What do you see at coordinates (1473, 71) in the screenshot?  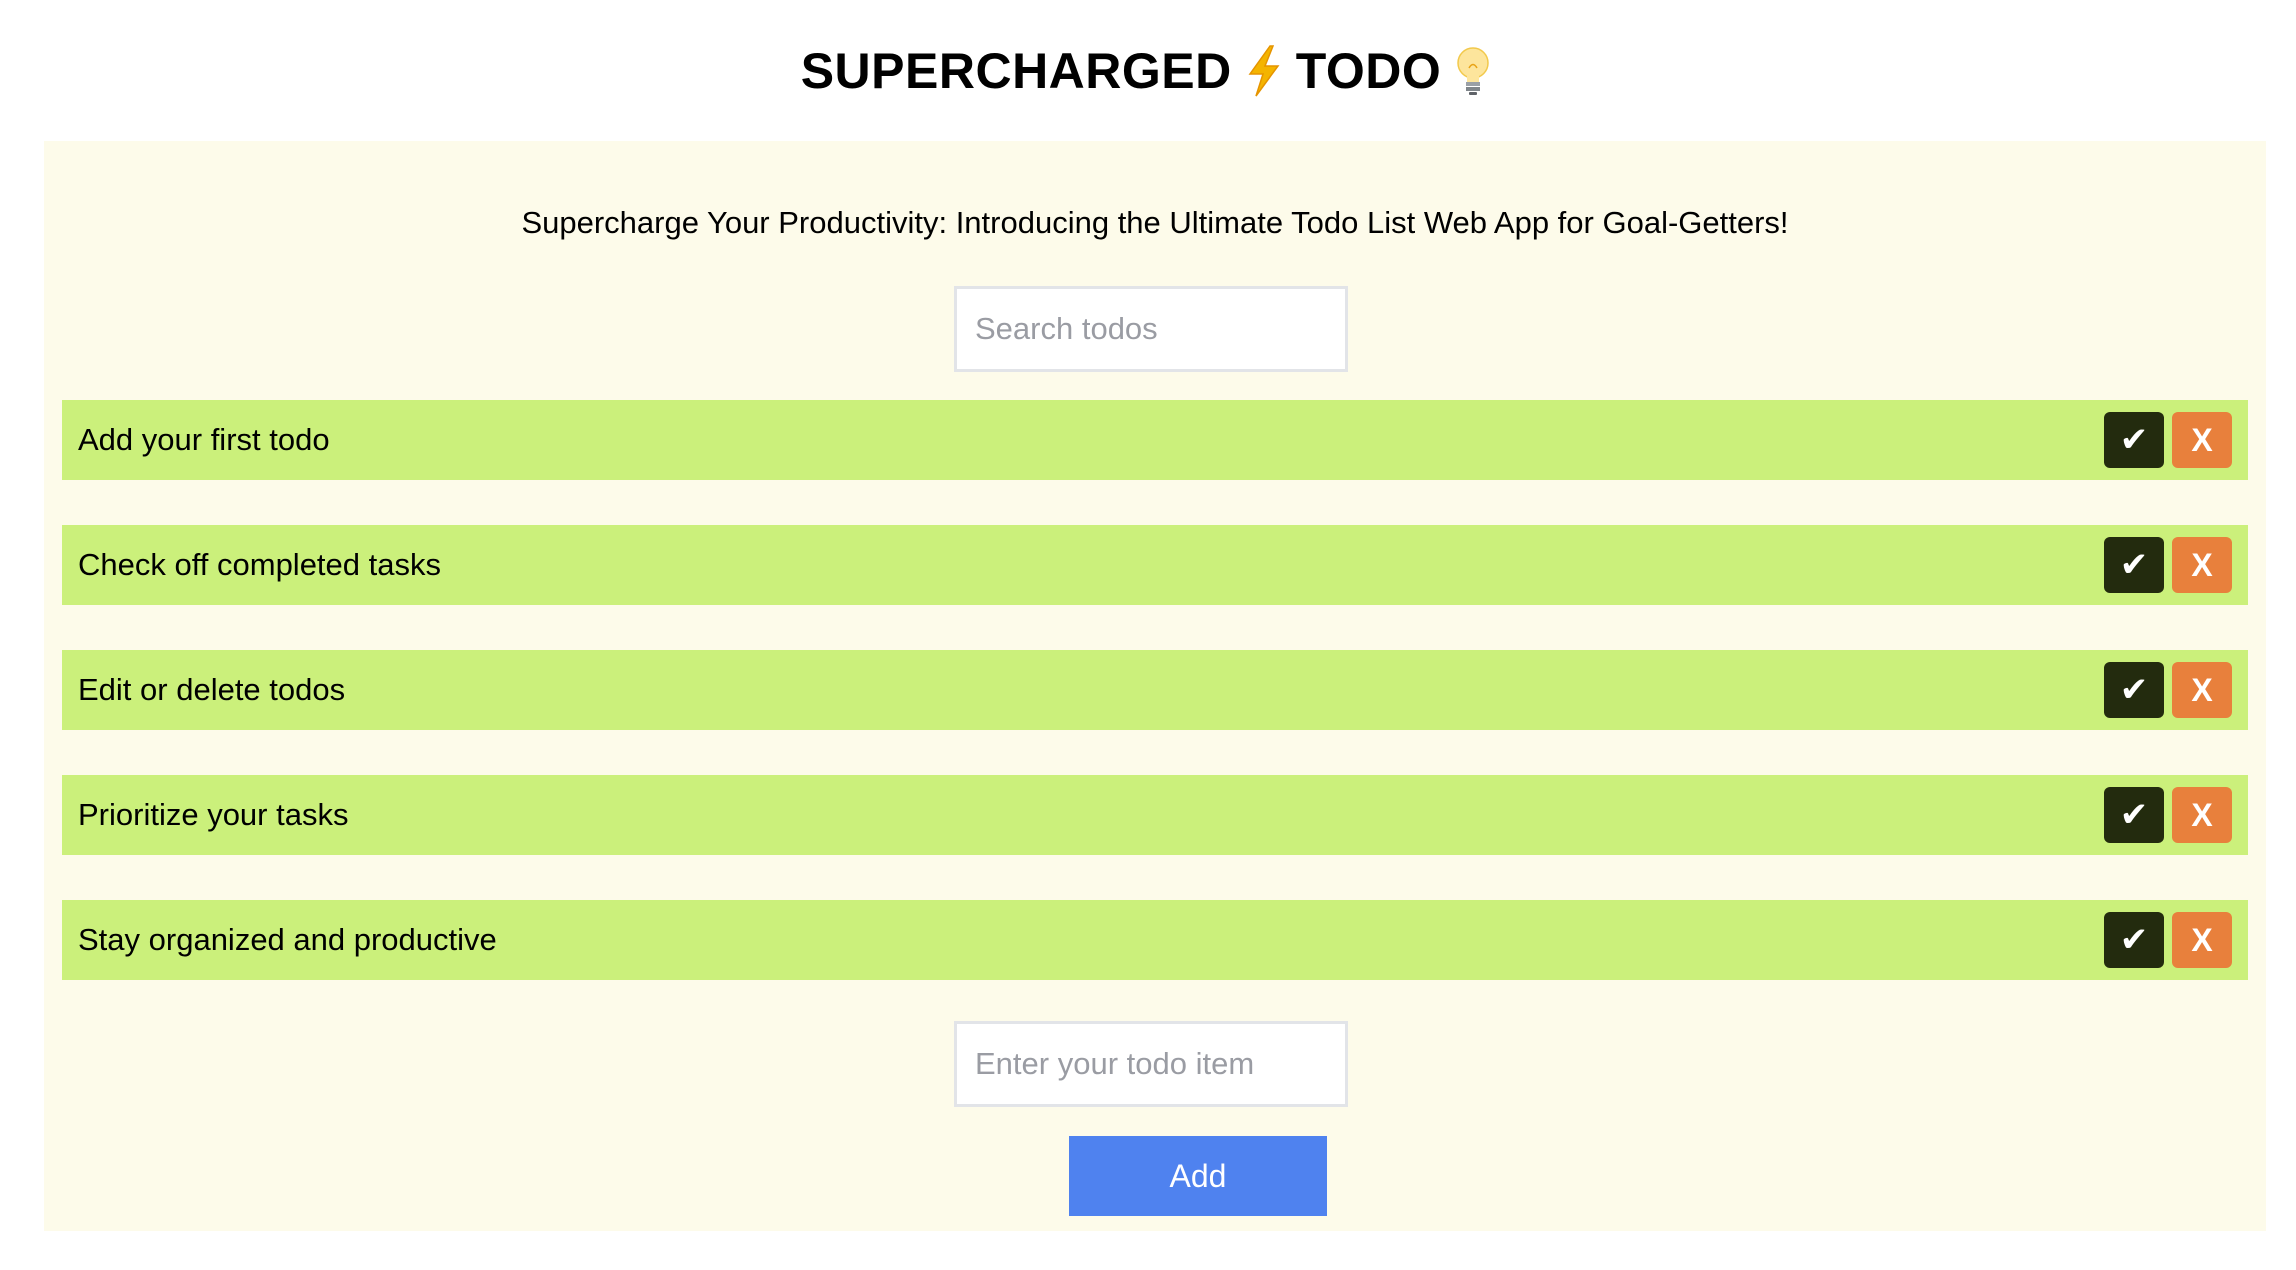 I see `light-bulb-icon` at bounding box center [1473, 71].